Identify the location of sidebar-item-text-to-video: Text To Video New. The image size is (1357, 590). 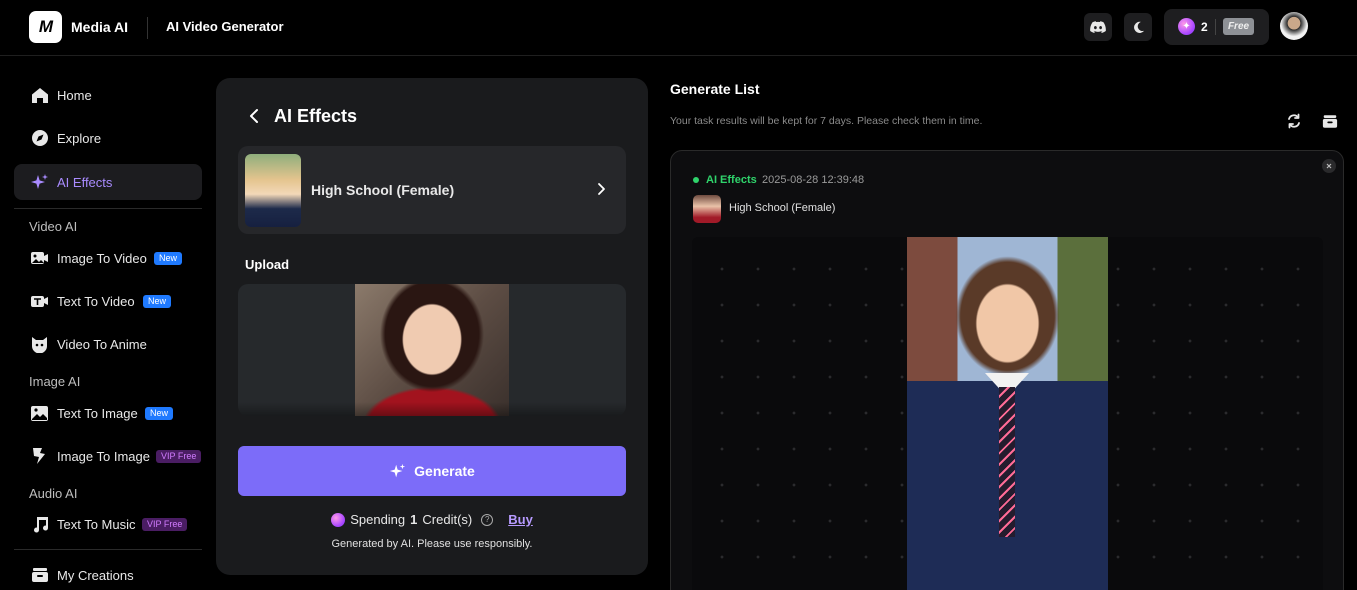
(108, 301).